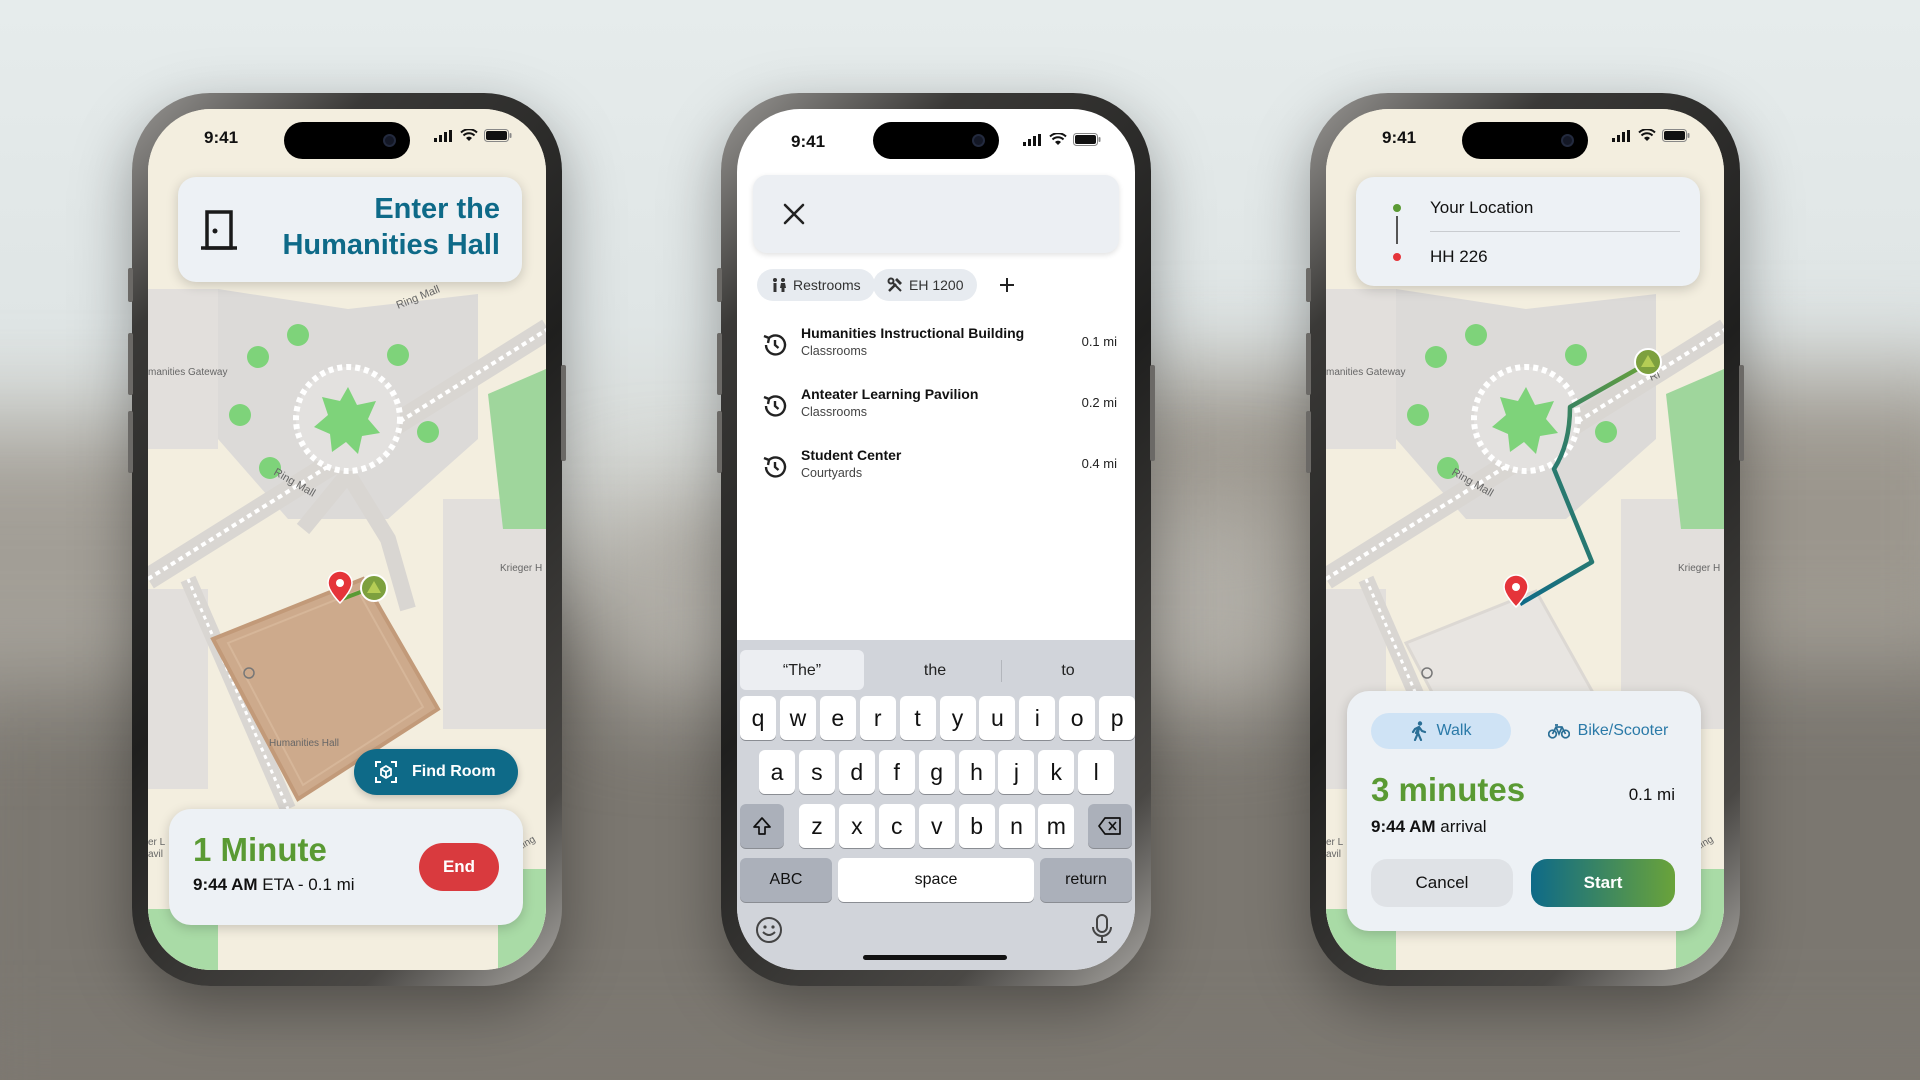 The width and height of the screenshot is (1920, 1080). Describe the element at coordinates (1555, 231) in the screenshot. I see `field-divider` at that location.